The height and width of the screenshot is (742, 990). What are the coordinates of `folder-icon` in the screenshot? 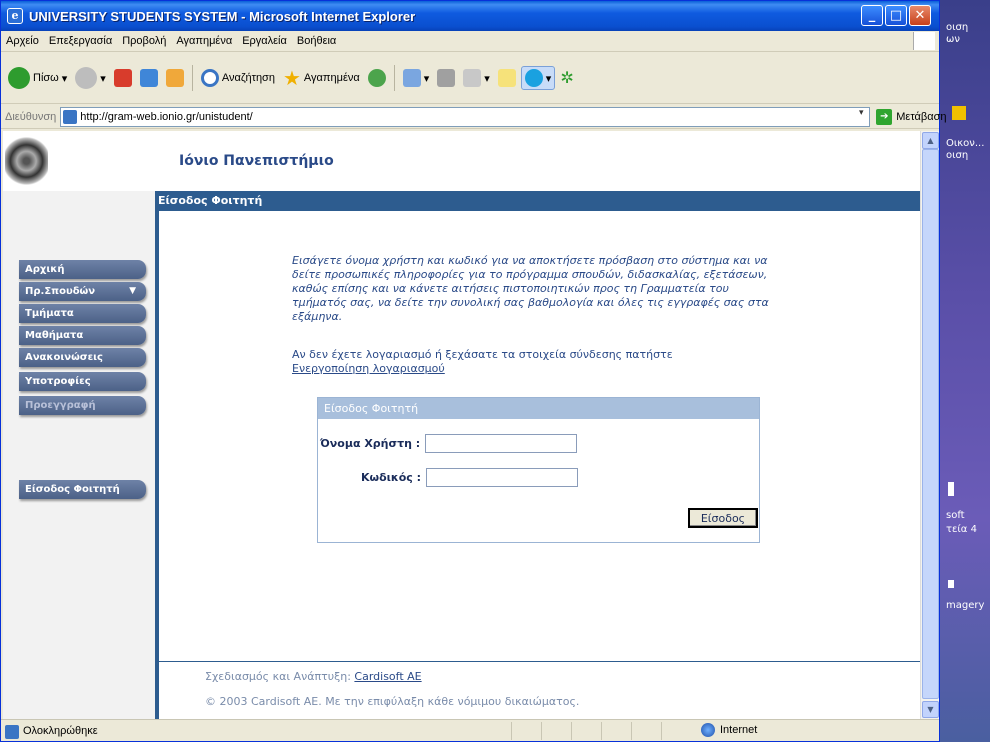 It's located at (959, 113).